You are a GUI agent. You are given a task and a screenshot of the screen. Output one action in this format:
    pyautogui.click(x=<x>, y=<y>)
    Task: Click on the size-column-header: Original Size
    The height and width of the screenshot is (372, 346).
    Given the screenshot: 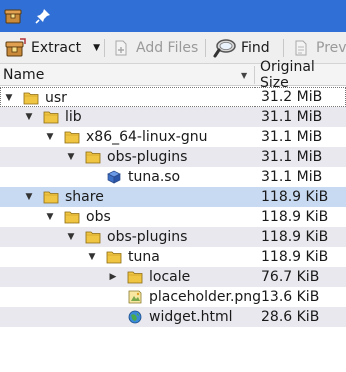 What is the action you would take?
    pyautogui.click(x=303, y=75)
    